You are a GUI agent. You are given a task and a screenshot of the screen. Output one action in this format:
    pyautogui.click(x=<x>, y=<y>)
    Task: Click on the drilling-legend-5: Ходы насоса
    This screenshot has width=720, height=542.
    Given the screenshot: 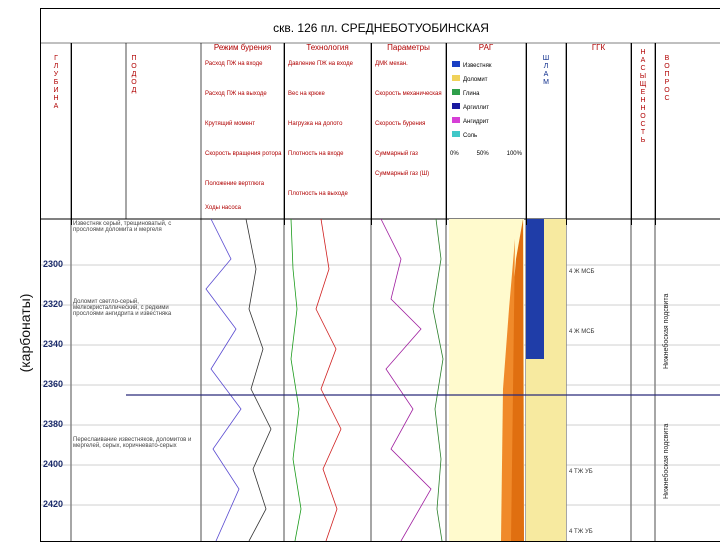 What is the action you would take?
    pyautogui.click(x=223, y=208)
    